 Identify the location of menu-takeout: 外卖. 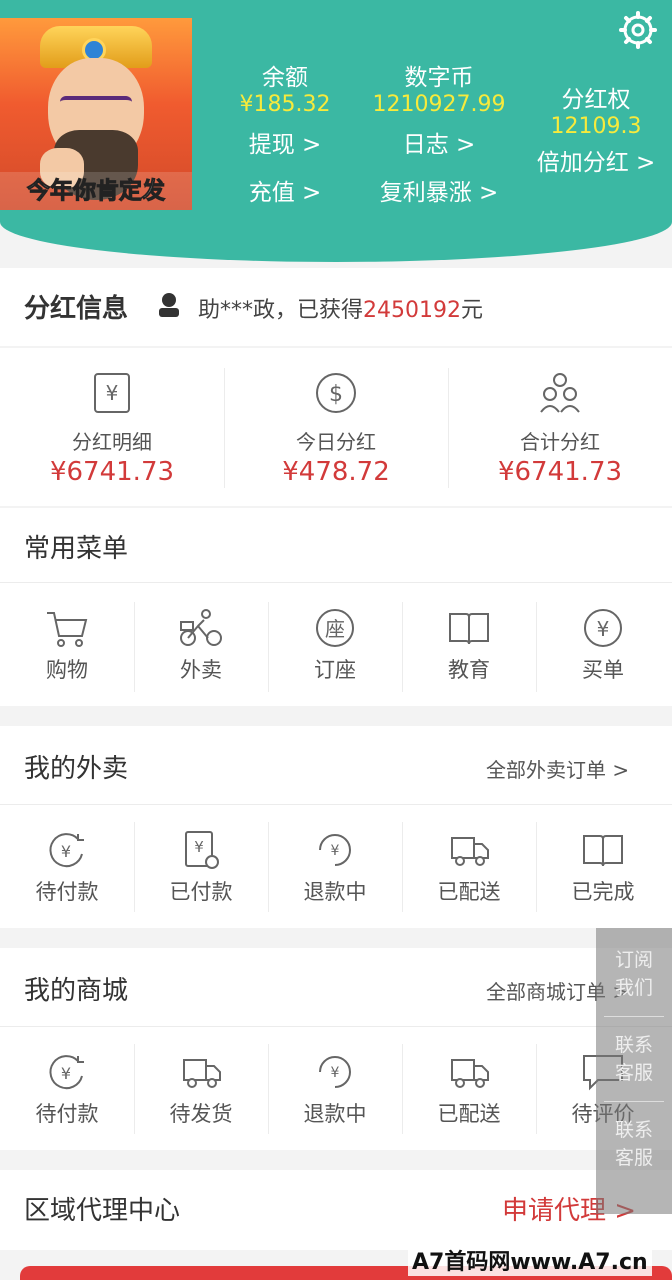
(201, 646).